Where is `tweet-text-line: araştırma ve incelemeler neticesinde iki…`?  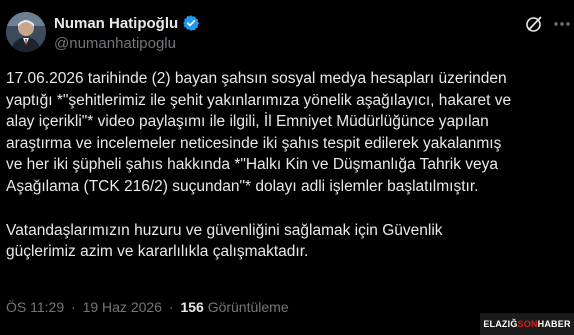 tweet-text-line: araştırma ve incelemeler neticesinde iki… is located at coordinates (254, 143).